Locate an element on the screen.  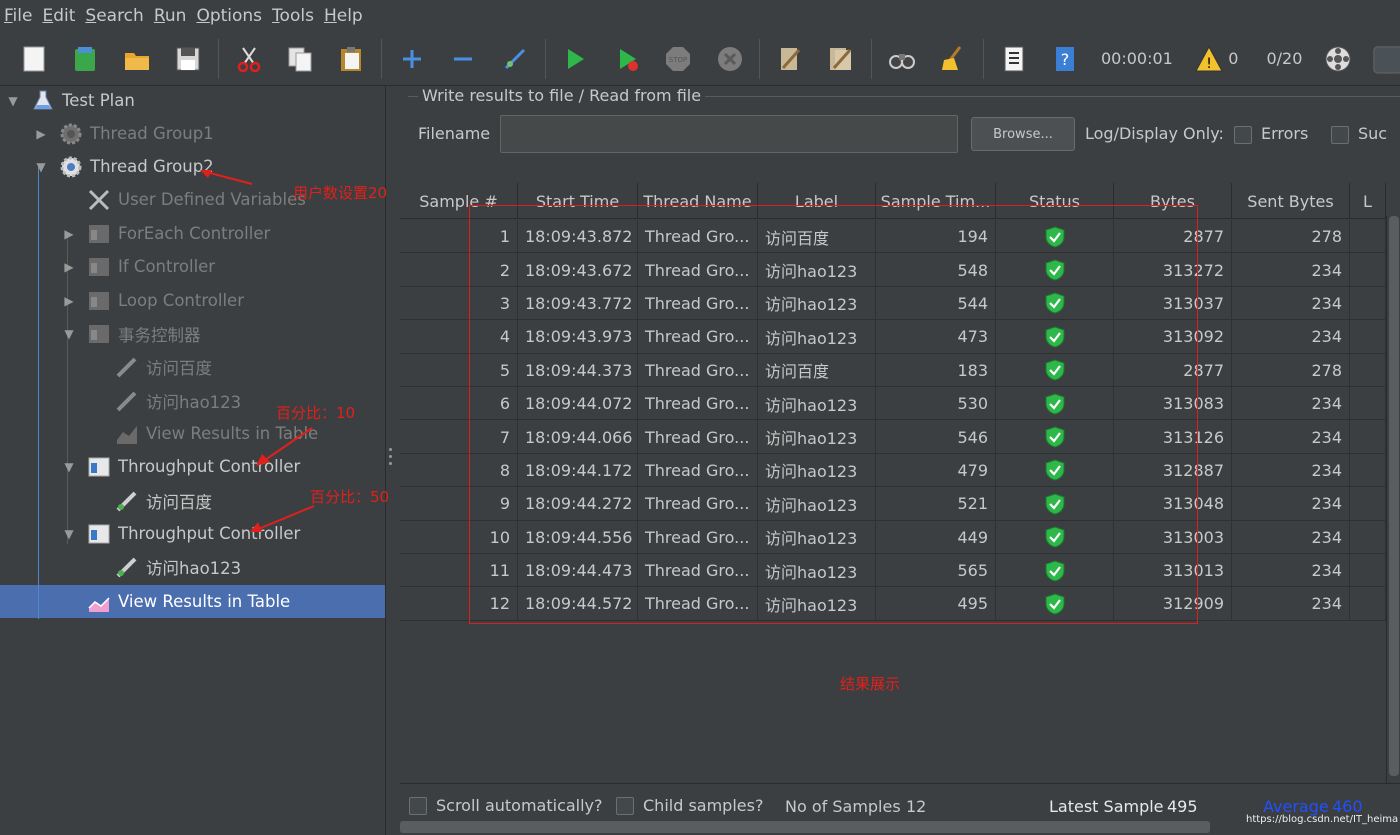
column-header: Sent Bytes is located at coordinates (1291, 201).